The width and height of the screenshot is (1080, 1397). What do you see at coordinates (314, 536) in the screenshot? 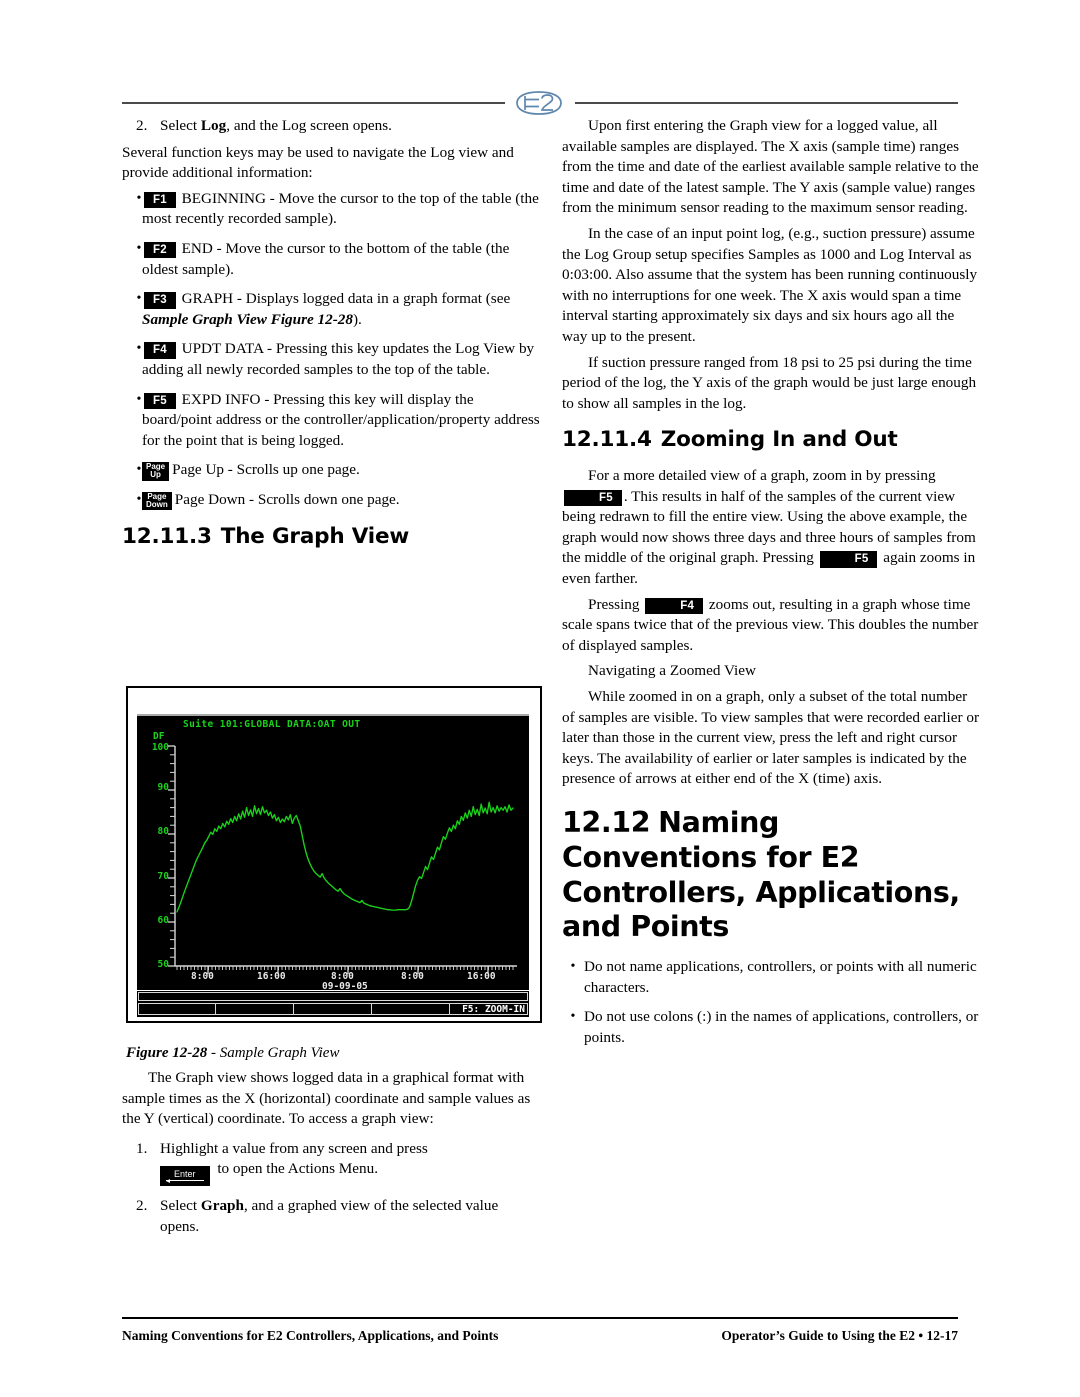
I see `section-title: The Graph View` at bounding box center [314, 536].